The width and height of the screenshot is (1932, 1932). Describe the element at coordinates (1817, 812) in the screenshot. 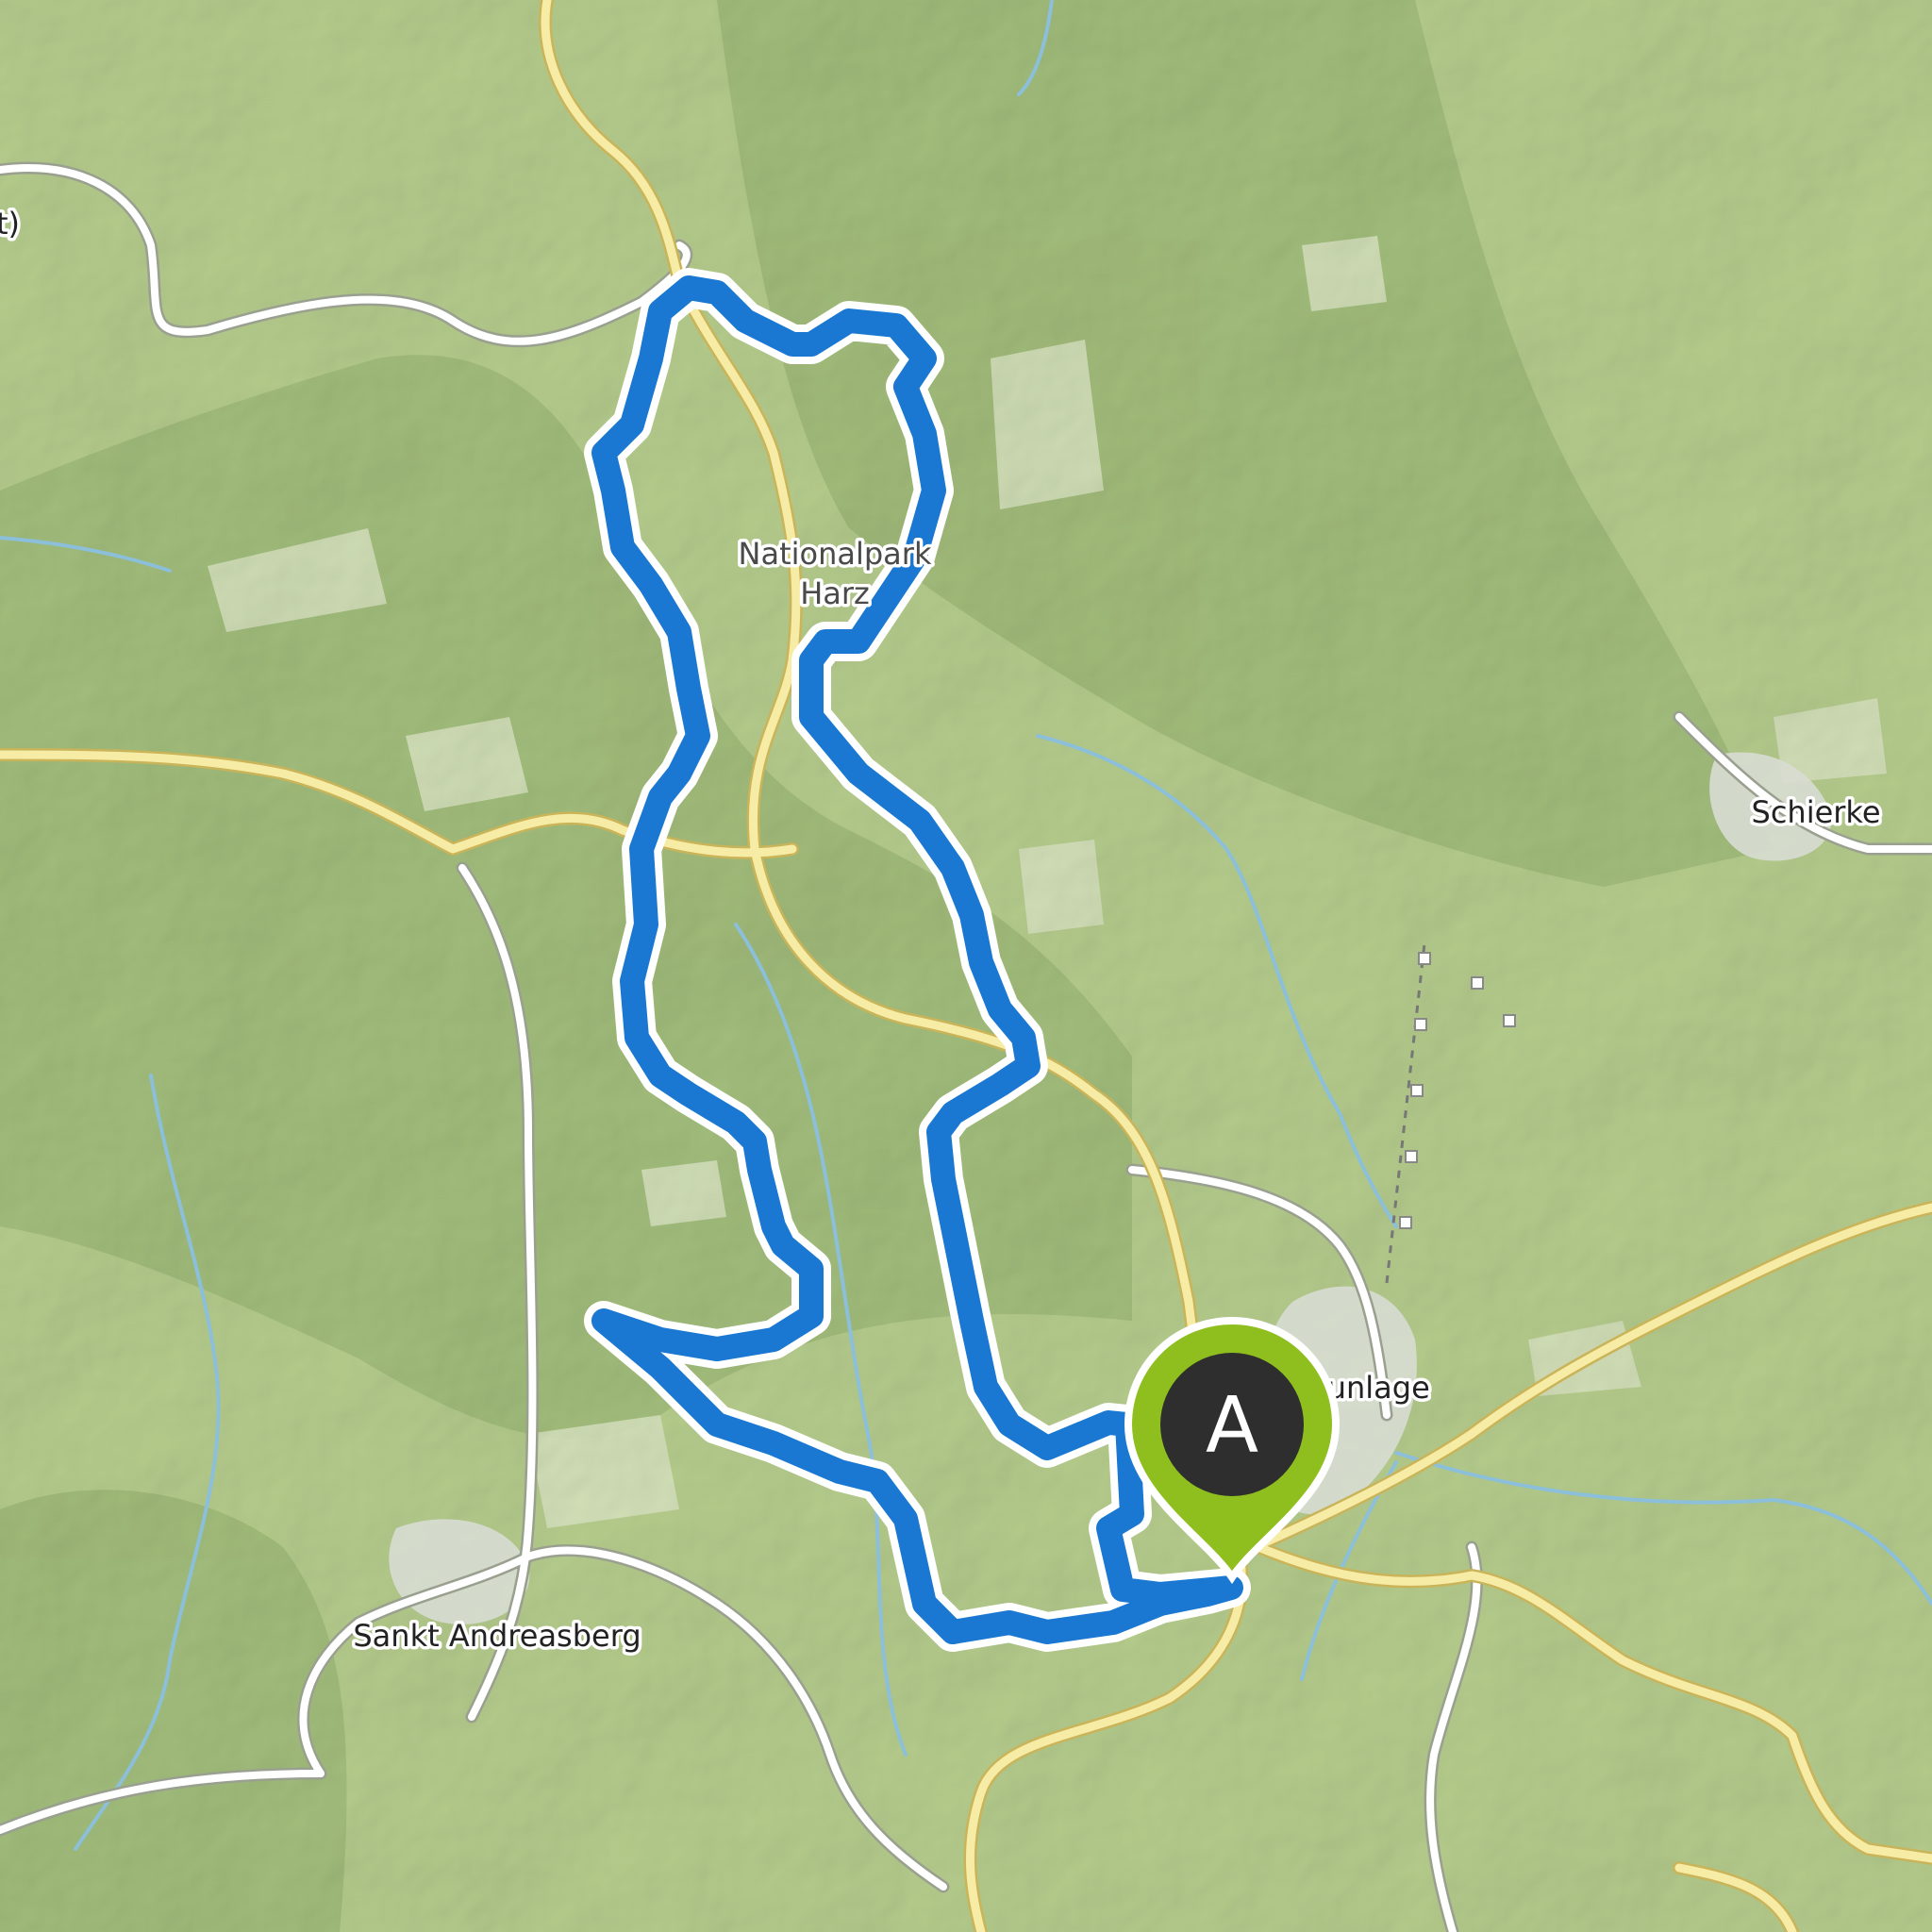

I see `place-label-schierke: Schierke` at that location.